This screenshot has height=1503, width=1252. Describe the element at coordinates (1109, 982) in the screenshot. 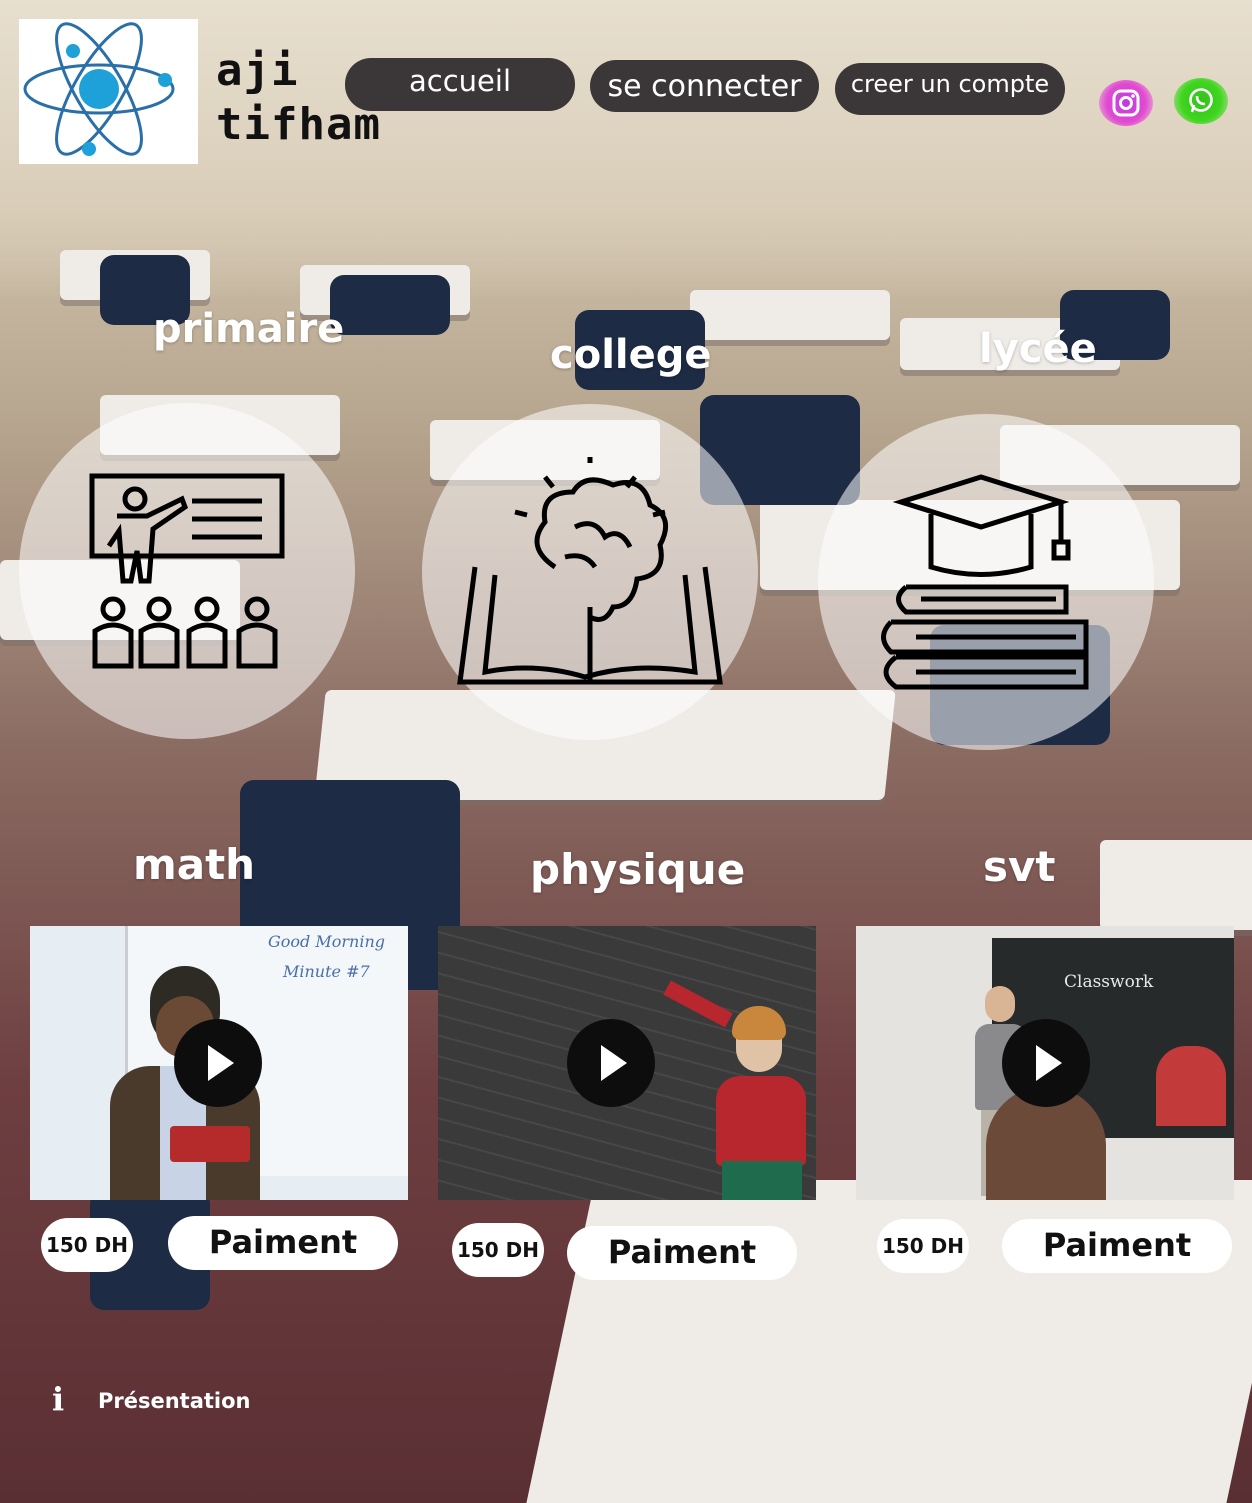

I see `board-title: Classwork` at that location.